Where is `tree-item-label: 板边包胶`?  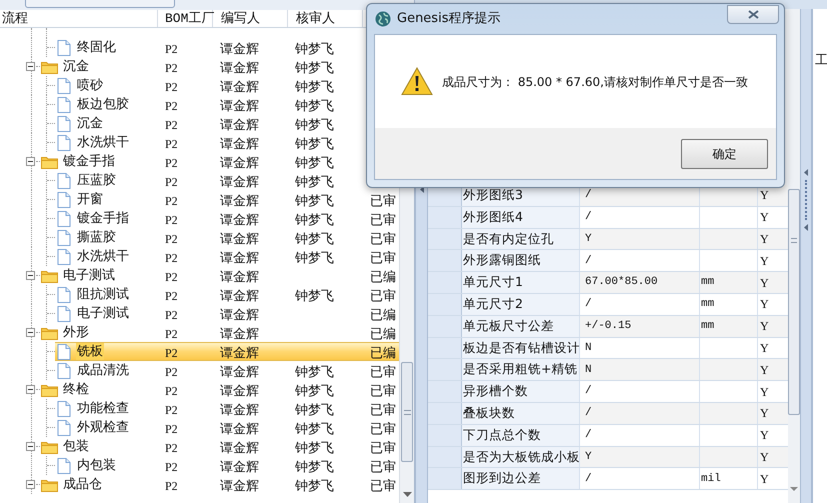 tree-item-label: 板边包胶 is located at coordinates (103, 104).